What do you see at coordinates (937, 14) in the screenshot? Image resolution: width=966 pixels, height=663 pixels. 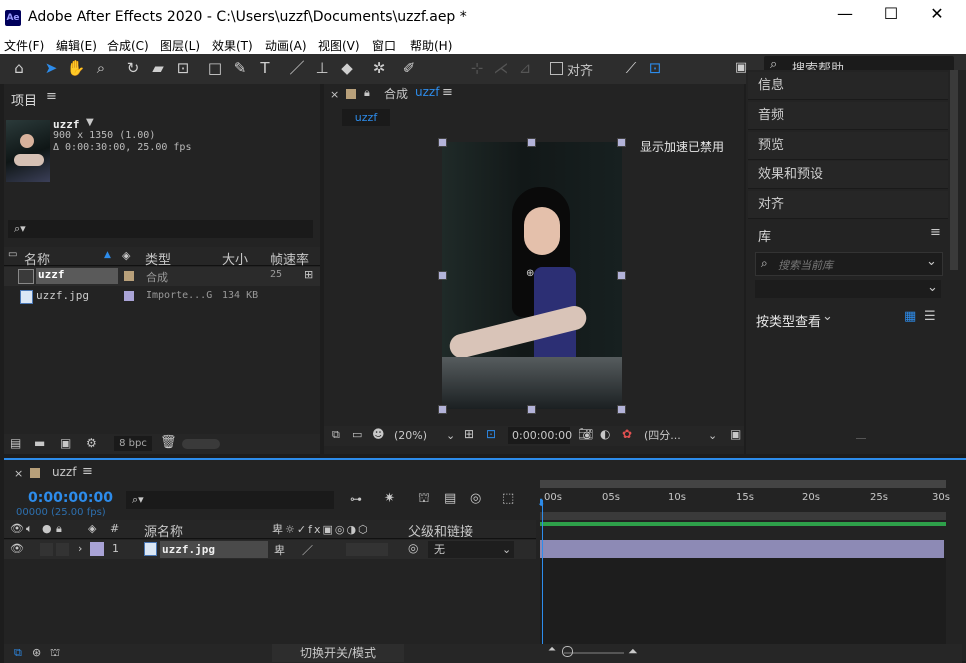 I see `close-button: ✕` at bounding box center [937, 14].